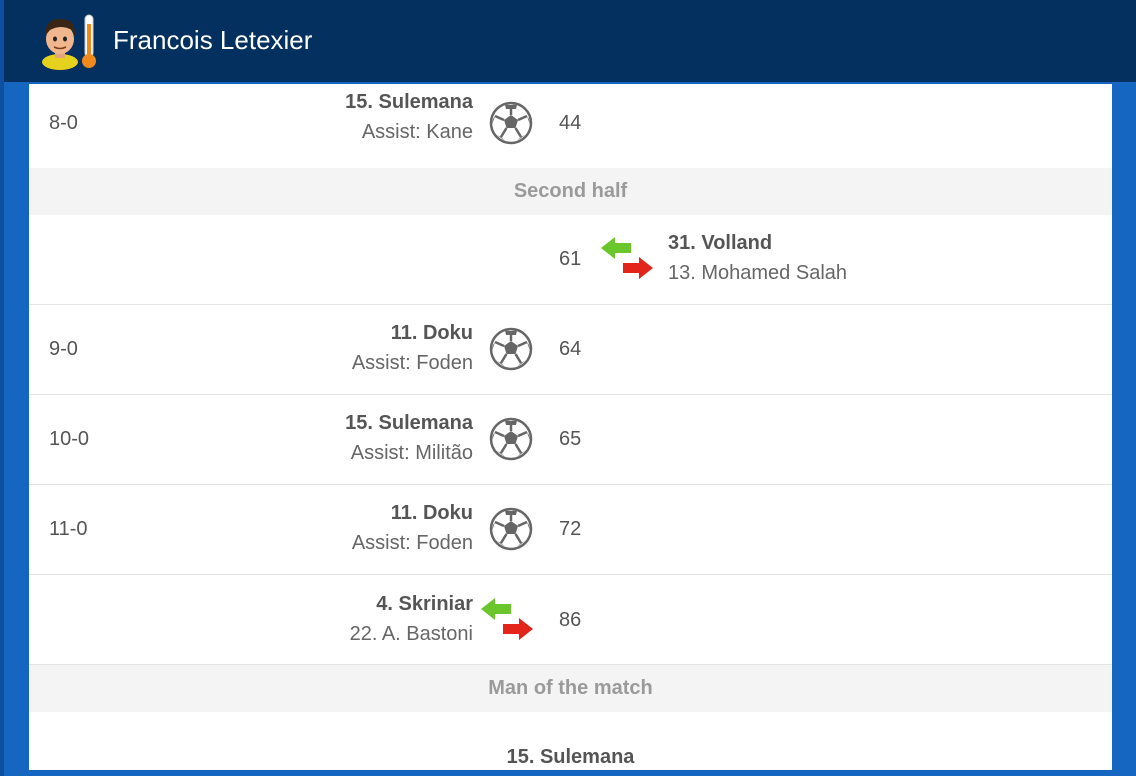 Image resolution: width=1136 pixels, height=776 pixels. I want to click on section-label: Man of the match, so click(570, 688).